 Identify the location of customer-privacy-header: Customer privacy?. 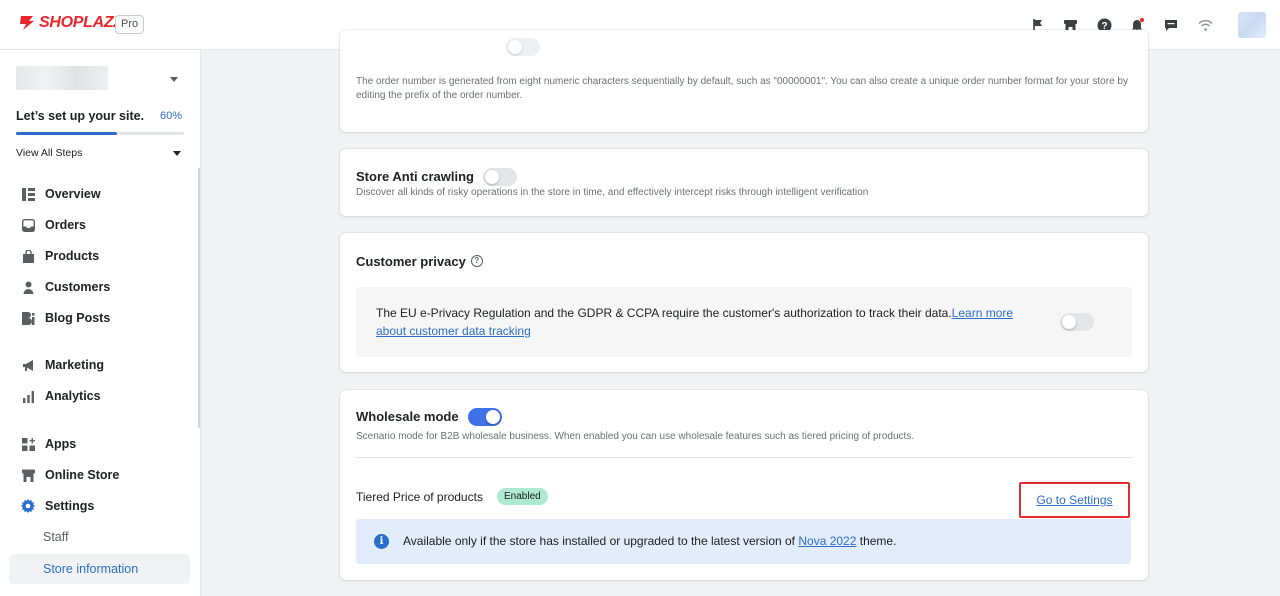
(419, 262).